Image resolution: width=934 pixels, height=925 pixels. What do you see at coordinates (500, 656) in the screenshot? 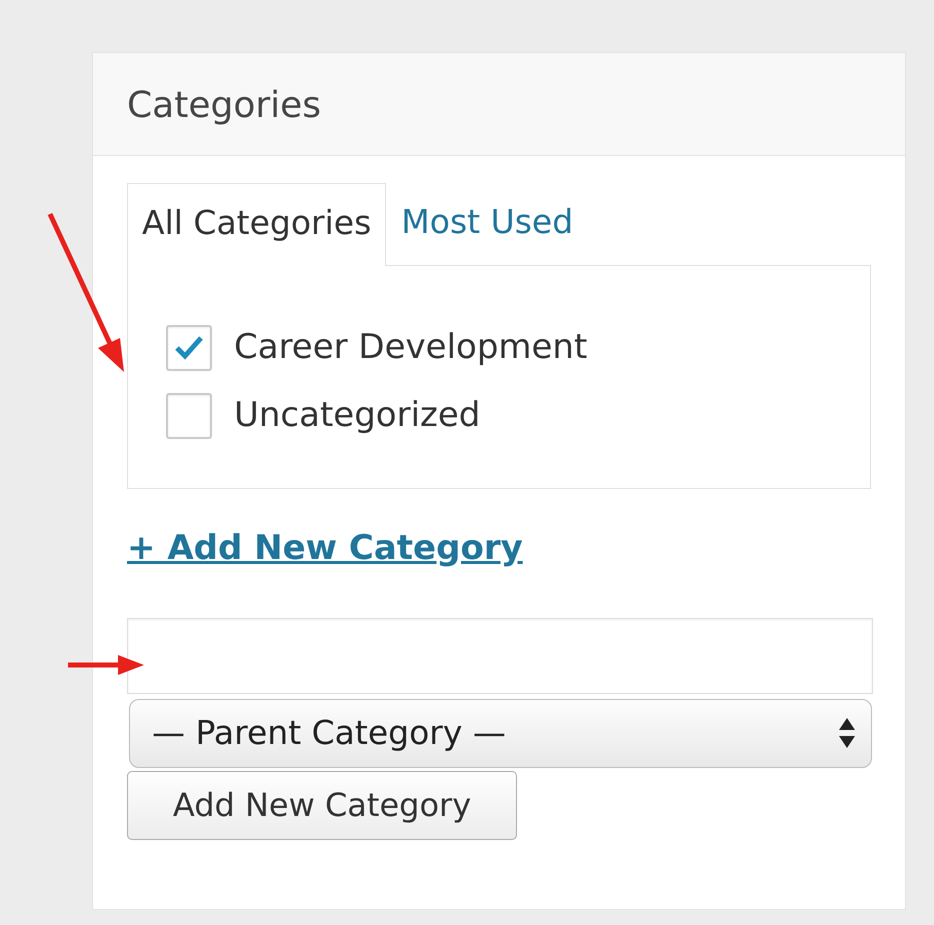
I see `new-category-field` at bounding box center [500, 656].